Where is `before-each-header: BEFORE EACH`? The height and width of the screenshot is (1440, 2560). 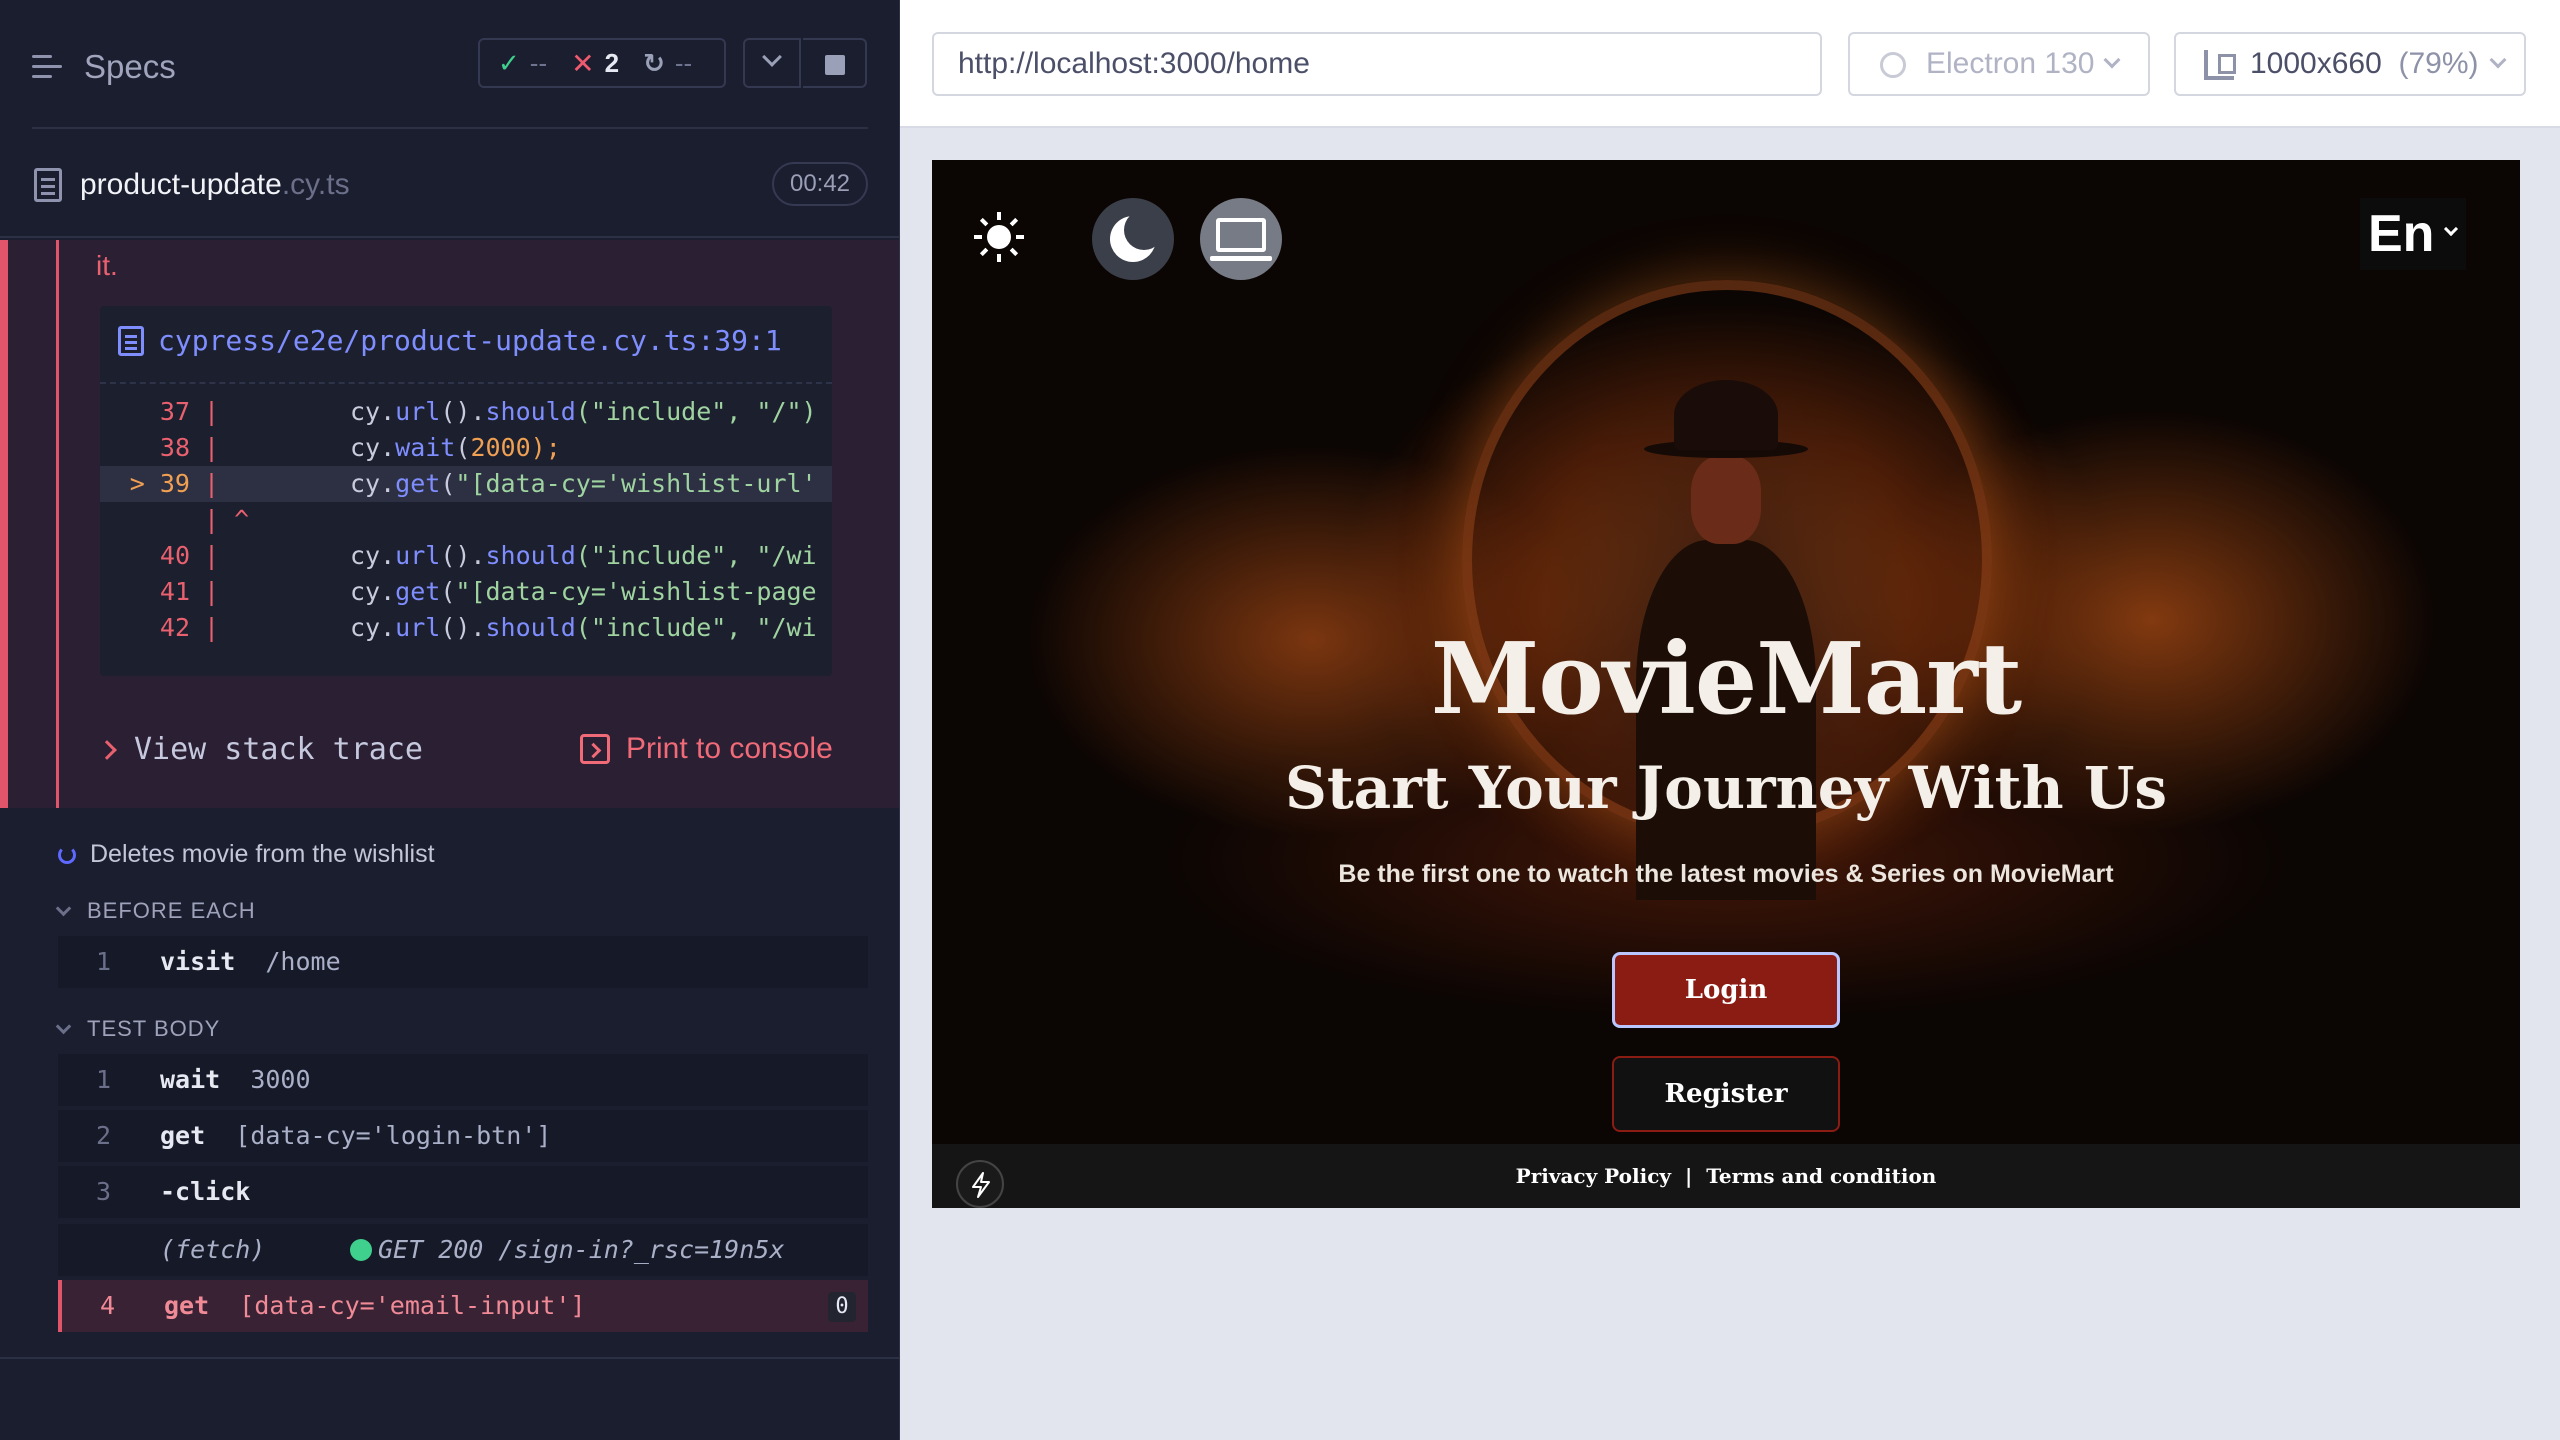 before-each-header: BEFORE EACH is located at coordinates (155, 911).